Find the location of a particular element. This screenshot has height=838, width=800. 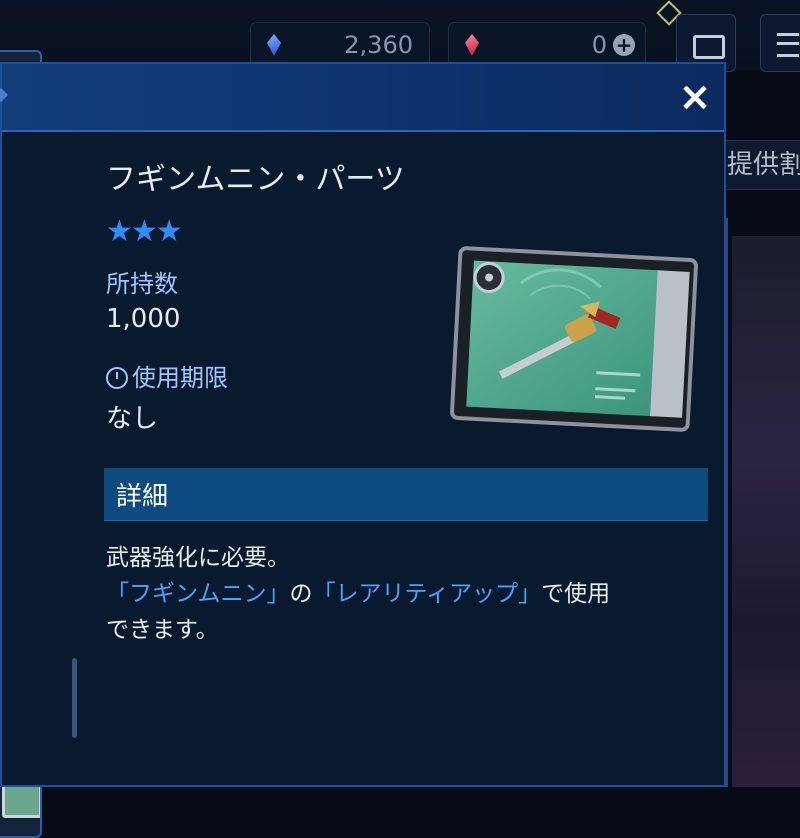

blue-gem-count: 2,360 is located at coordinates (378, 45).